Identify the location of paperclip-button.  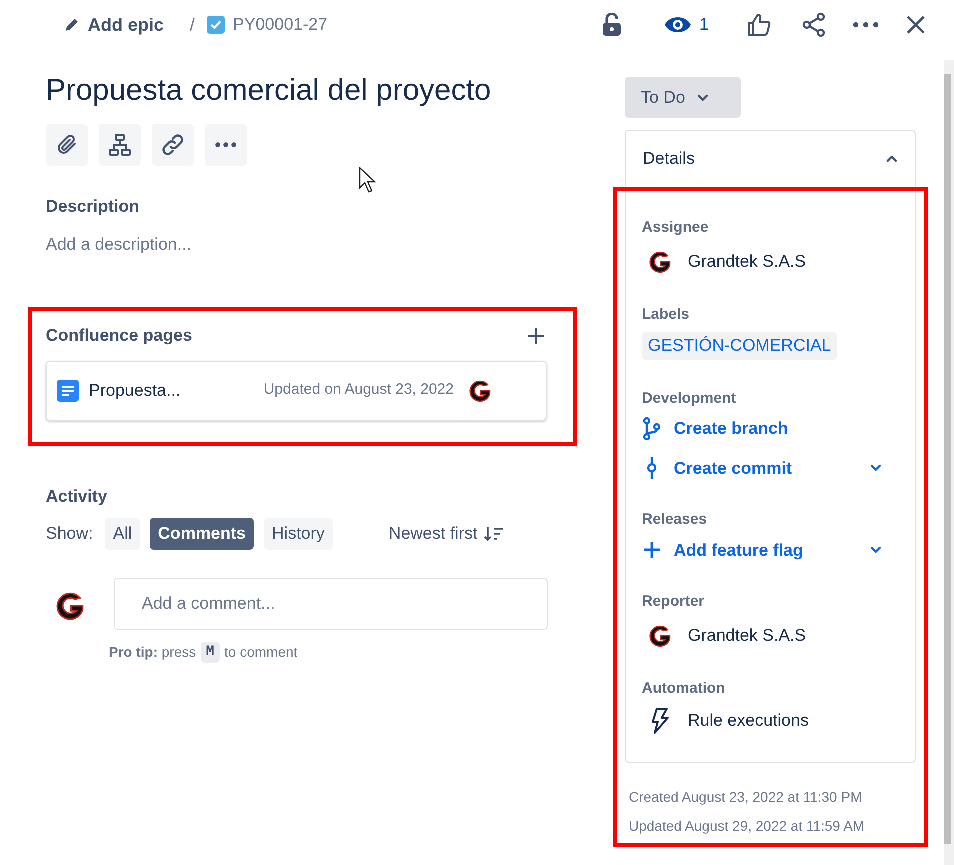
(67, 145).